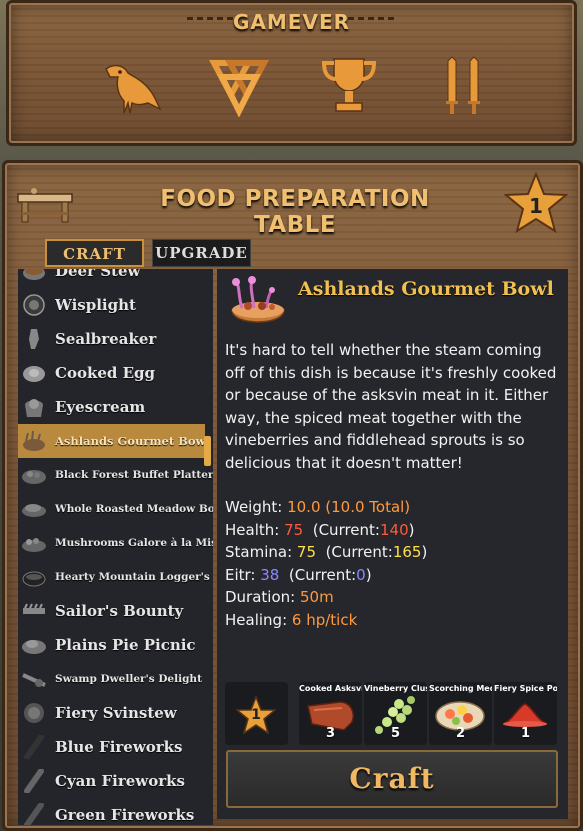 The width and height of the screenshot is (583, 831). Describe the element at coordinates (460, 713) in the screenshot. I see `requirement-slot: Scorching Medley 2` at that location.